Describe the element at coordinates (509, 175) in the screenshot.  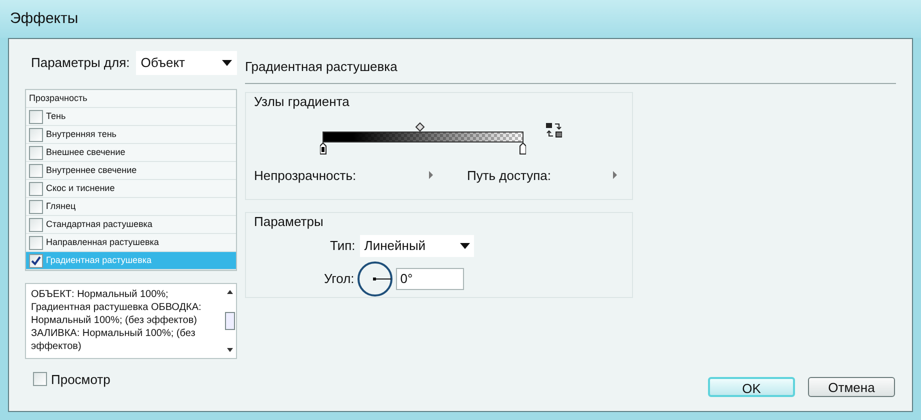
I see `location-label: Путь доступа:` at that location.